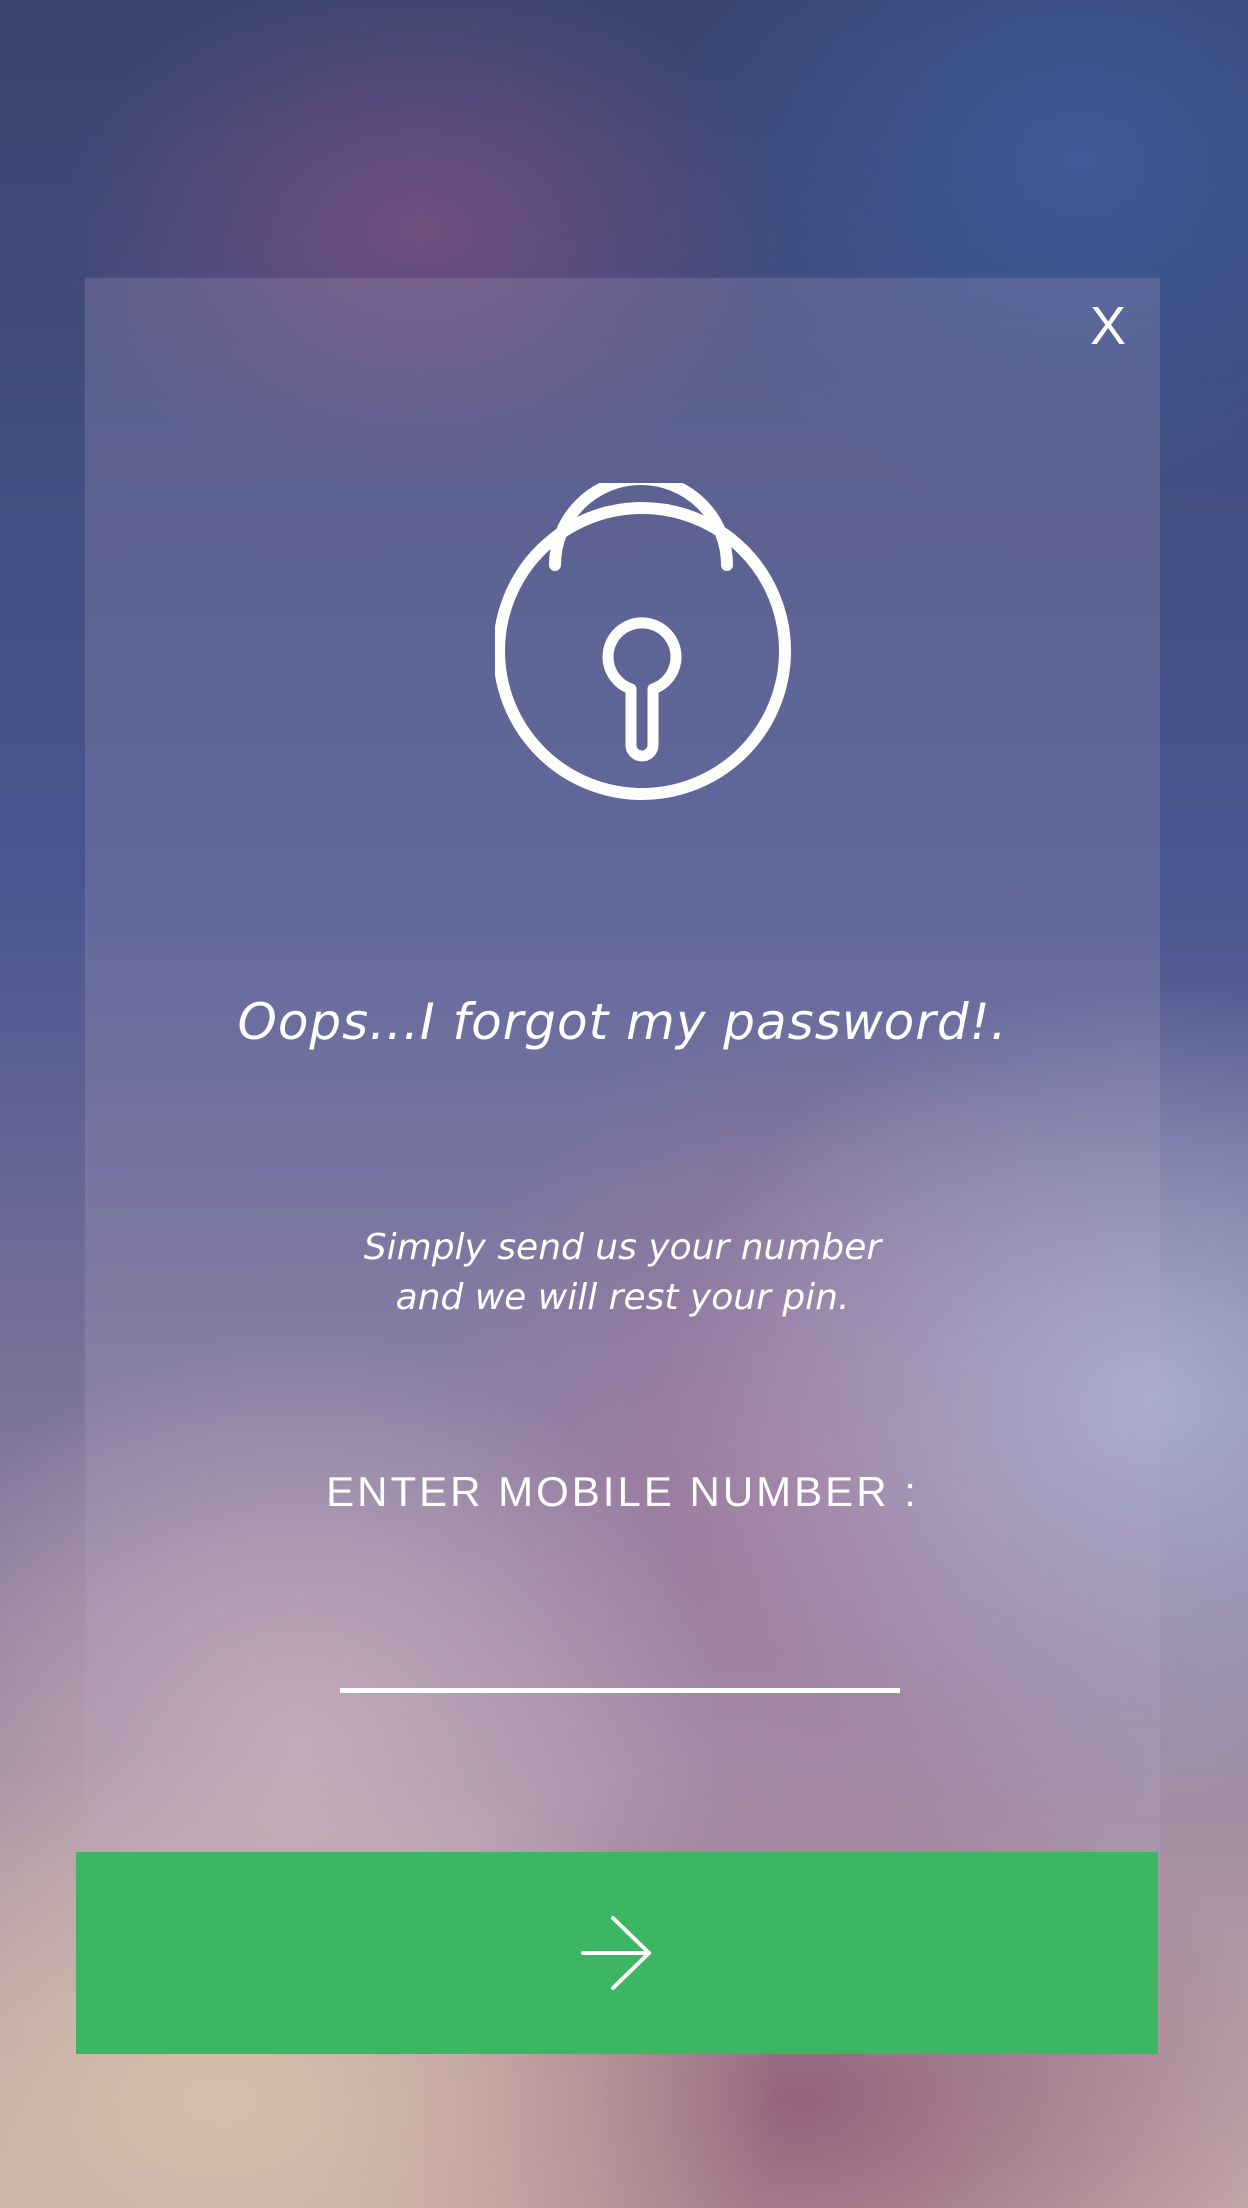 The image size is (1248, 2208). I want to click on submit-button, so click(617, 1953).